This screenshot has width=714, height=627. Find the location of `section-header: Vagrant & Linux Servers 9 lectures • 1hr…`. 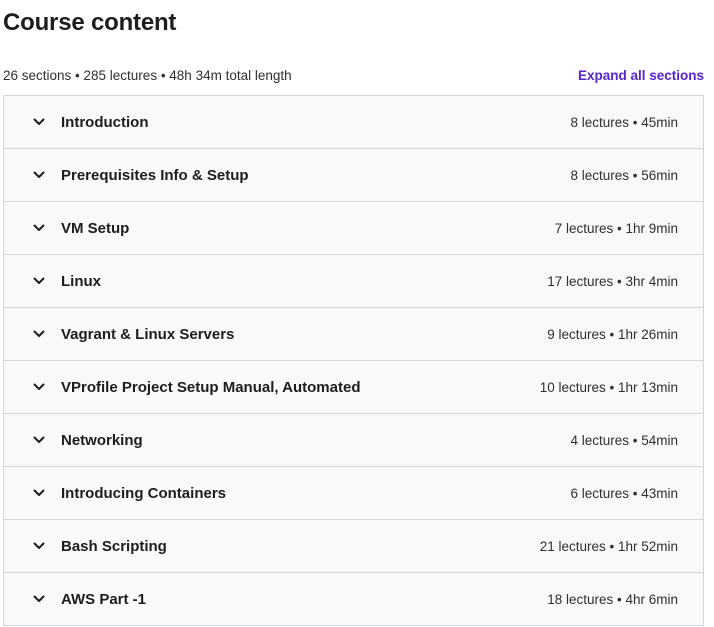

section-header: Vagrant & Linux Servers 9 lectures • 1hr… is located at coordinates (353, 334).